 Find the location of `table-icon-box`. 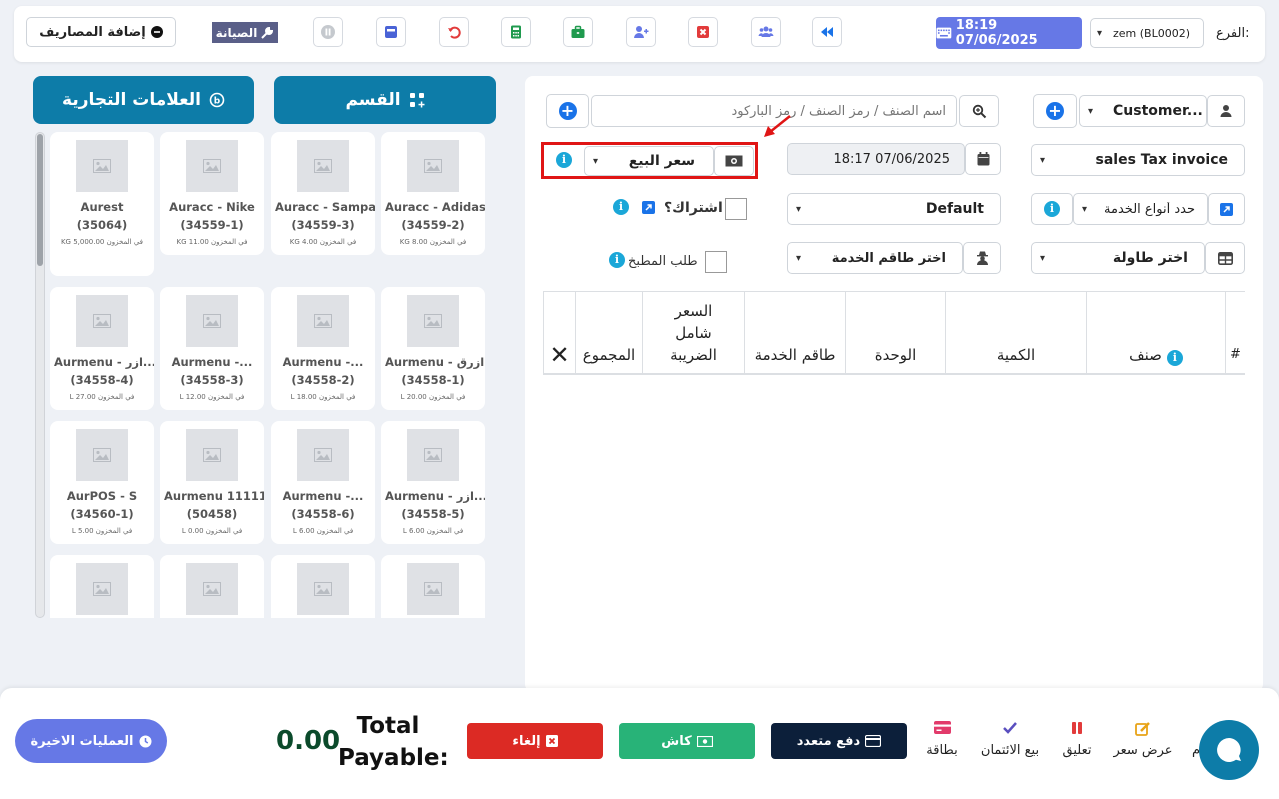

table-icon-box is located at coordinates (1225, 258).